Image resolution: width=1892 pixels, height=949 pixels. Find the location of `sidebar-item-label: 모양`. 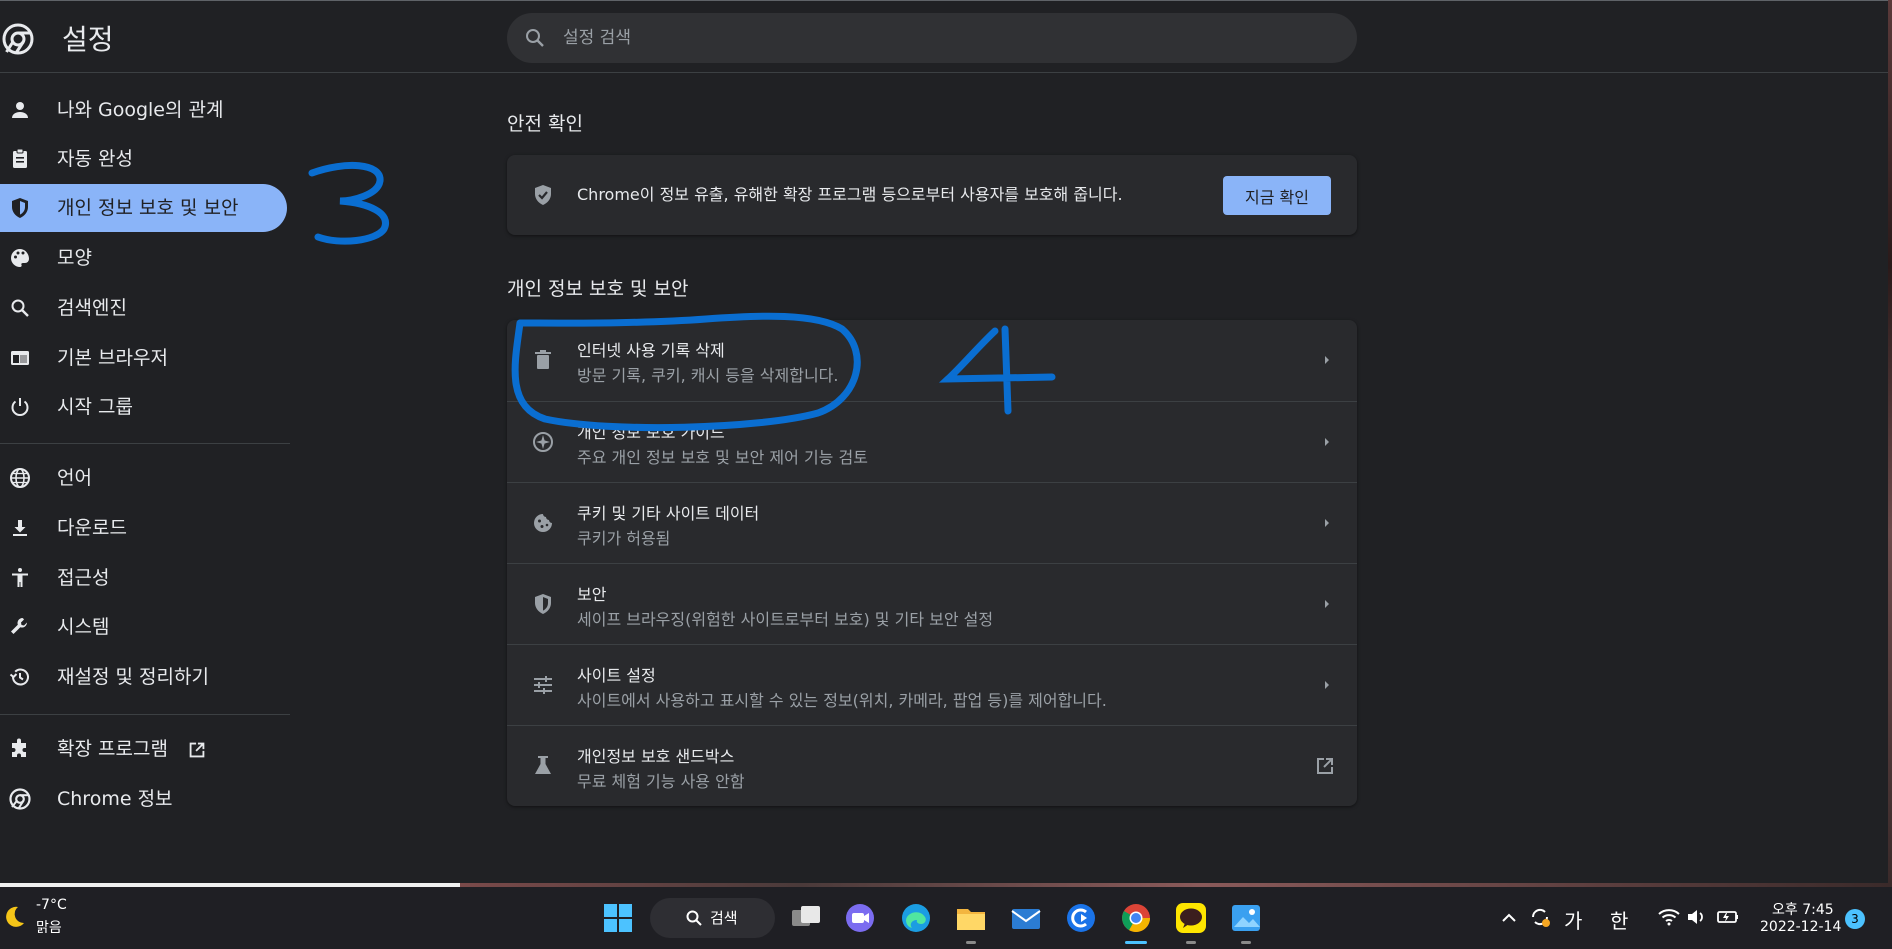

sidebar-item-label: 모양 is located at coordinates (74, 258).